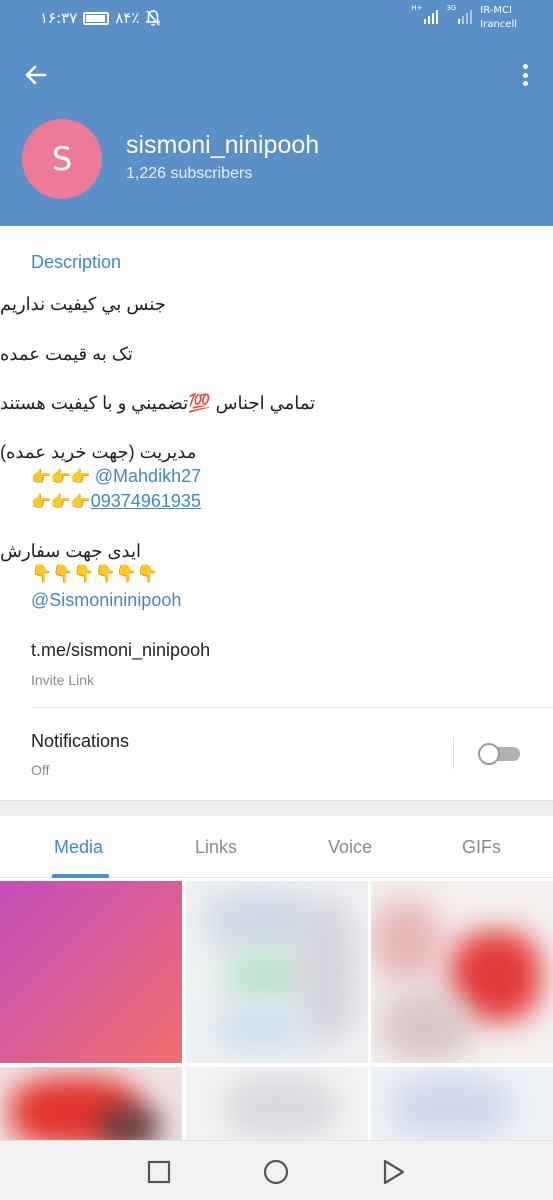 This screenshot has width=553, height=1200. Describe the element at coordinates (153, 18) in the screenshot. I see `notifications-off-icon` at that location.